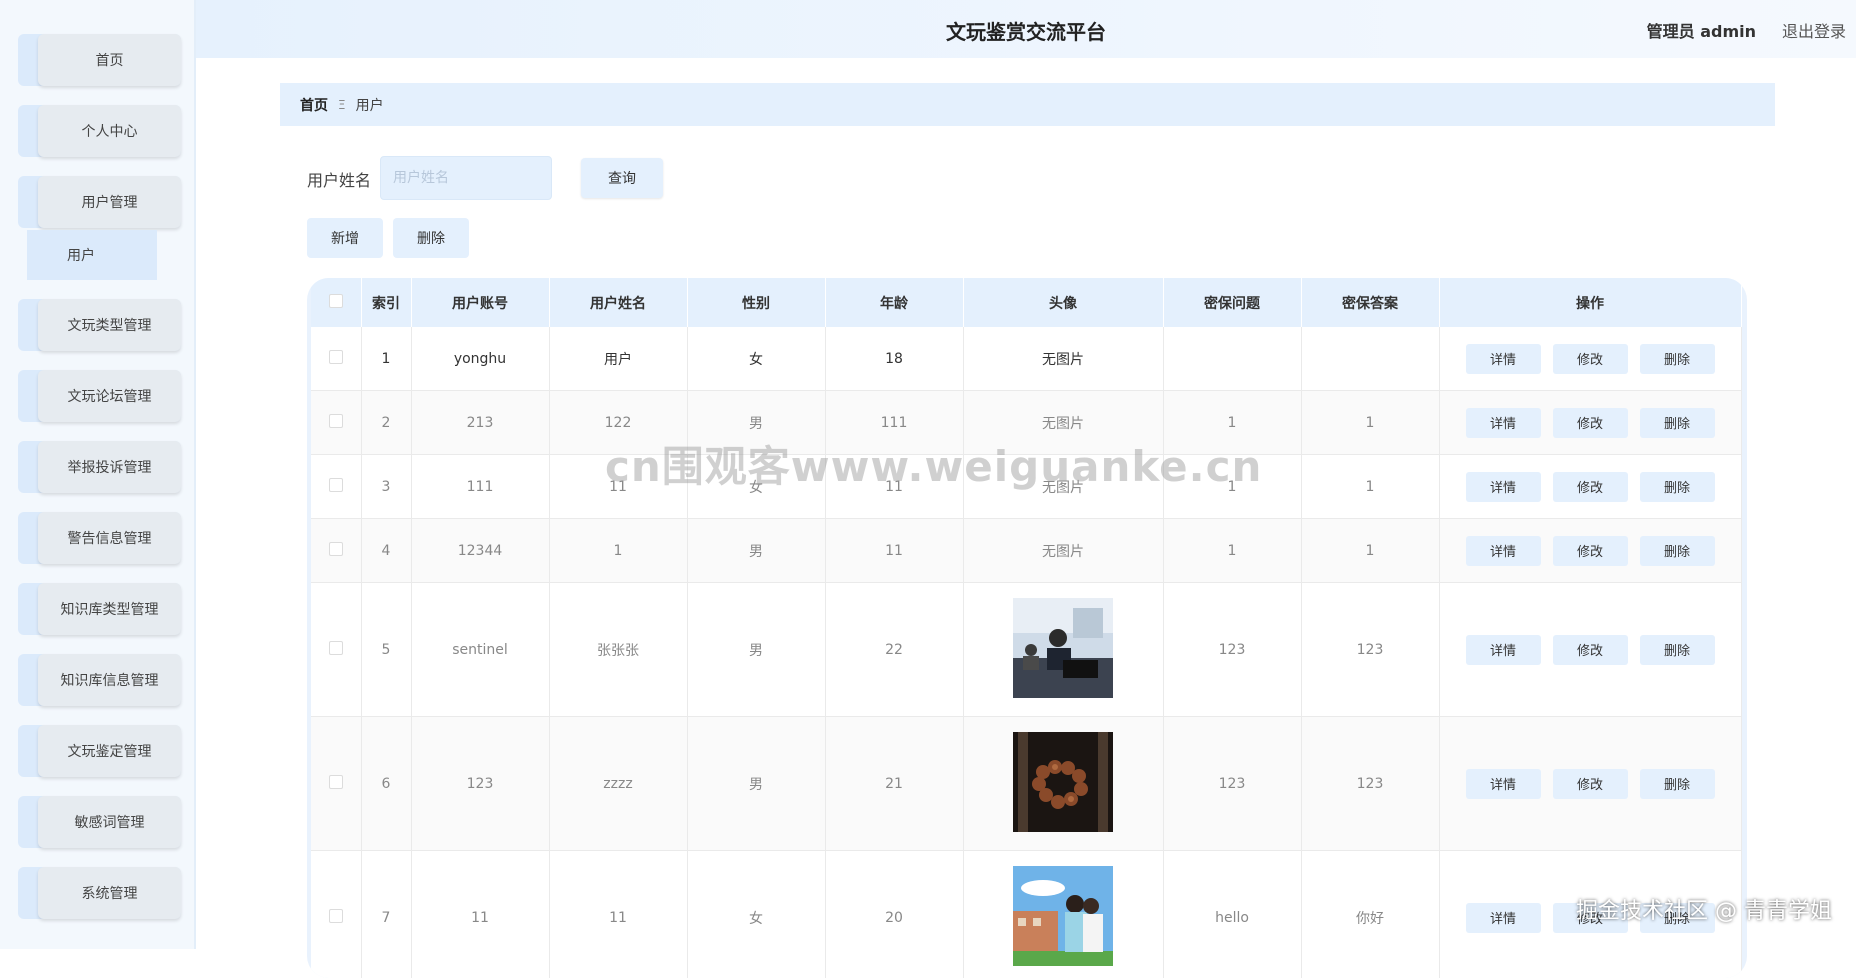 The width and height of the screenshot is (1856, 978). What do you see at coordinates (1701, 30) in the screenshot?
I see `current-user: 管理员 admin` at bounding box center [1701, 30].